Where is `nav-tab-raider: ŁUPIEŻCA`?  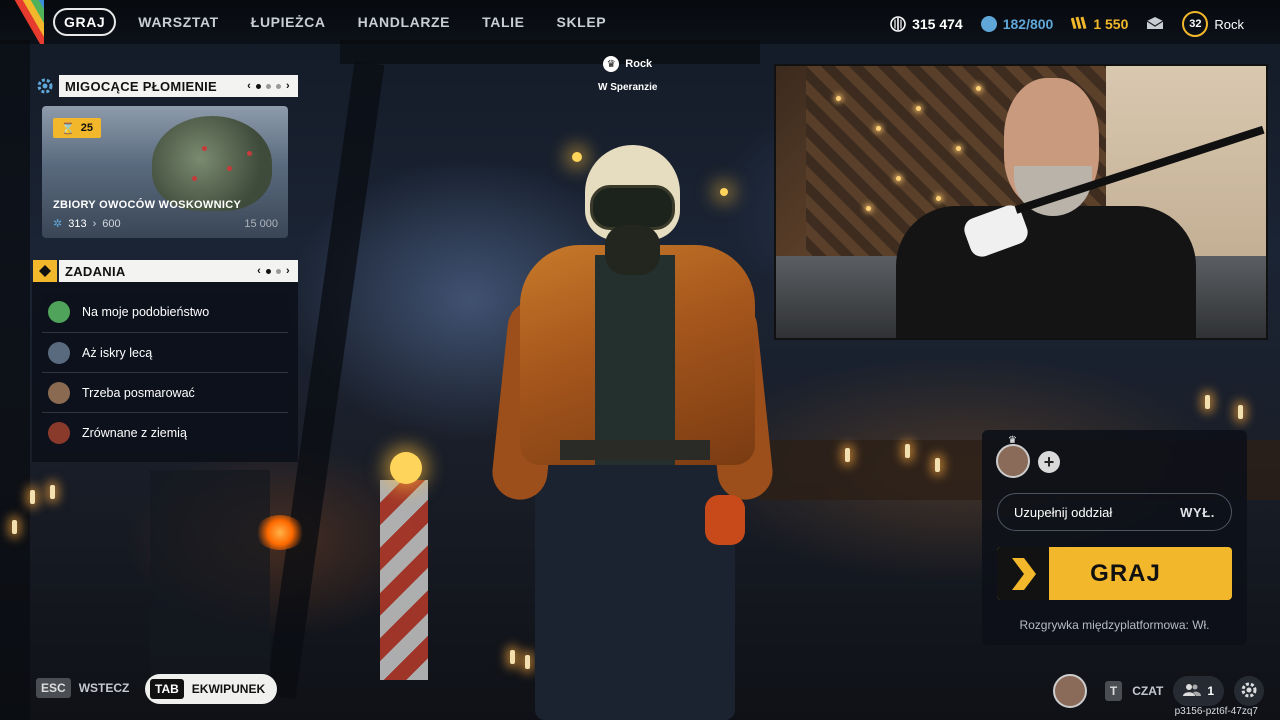
nav-tab-raider: ŁUPIEŻCA is located at coordinates (288, 22).